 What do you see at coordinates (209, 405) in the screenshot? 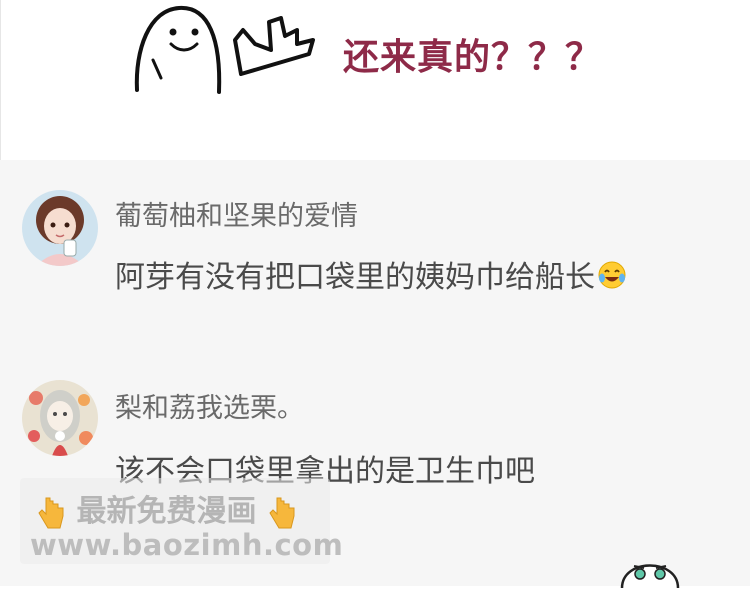
I see `comment-username: 梨和荔我选栗。` at bounding box center [209, 405].